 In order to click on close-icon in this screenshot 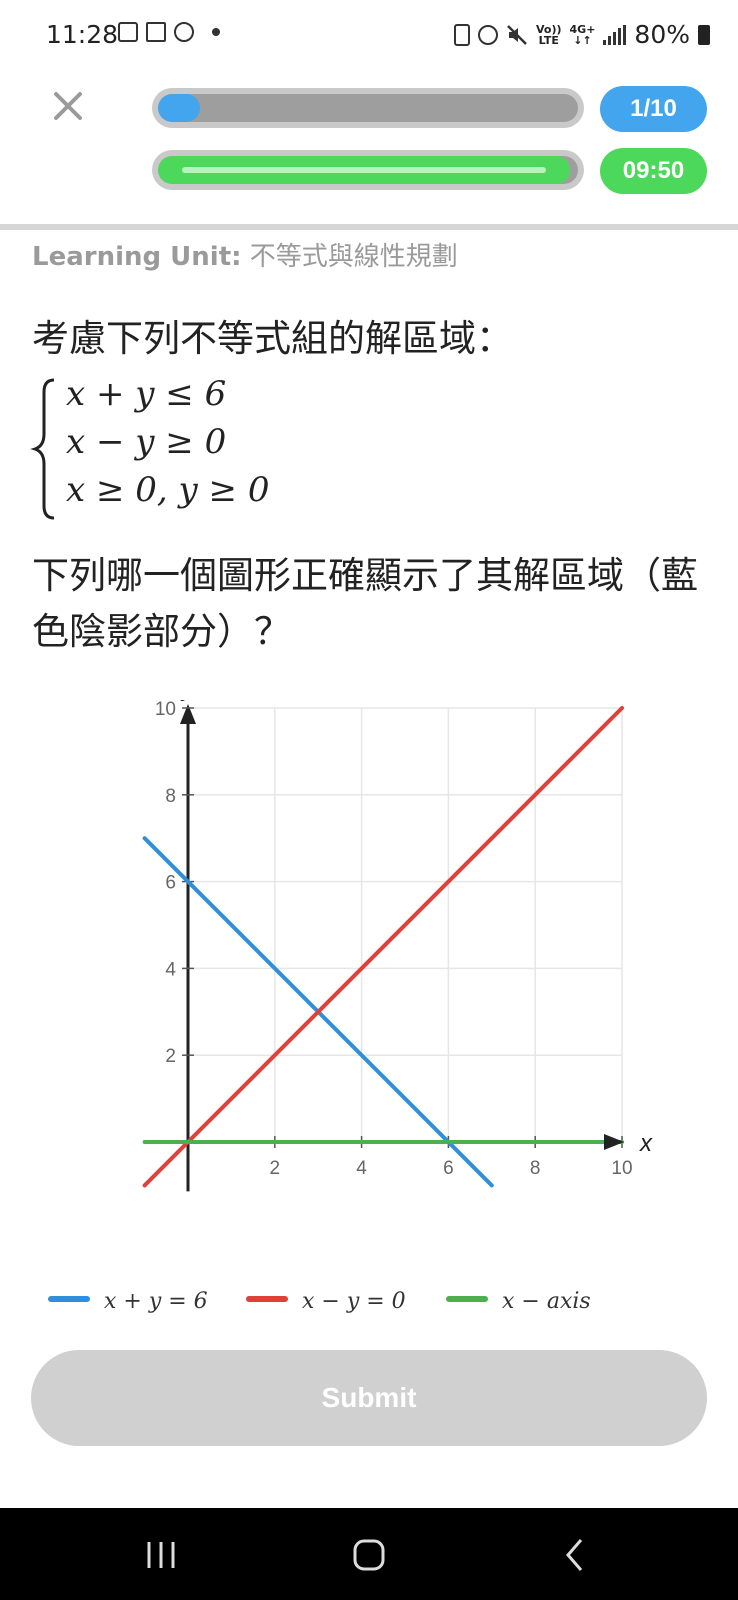, I will do `click(68, 106)`.